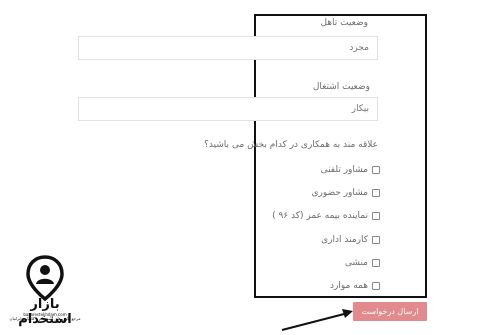  I want to click on person-pin-icon, so click(45, 278).